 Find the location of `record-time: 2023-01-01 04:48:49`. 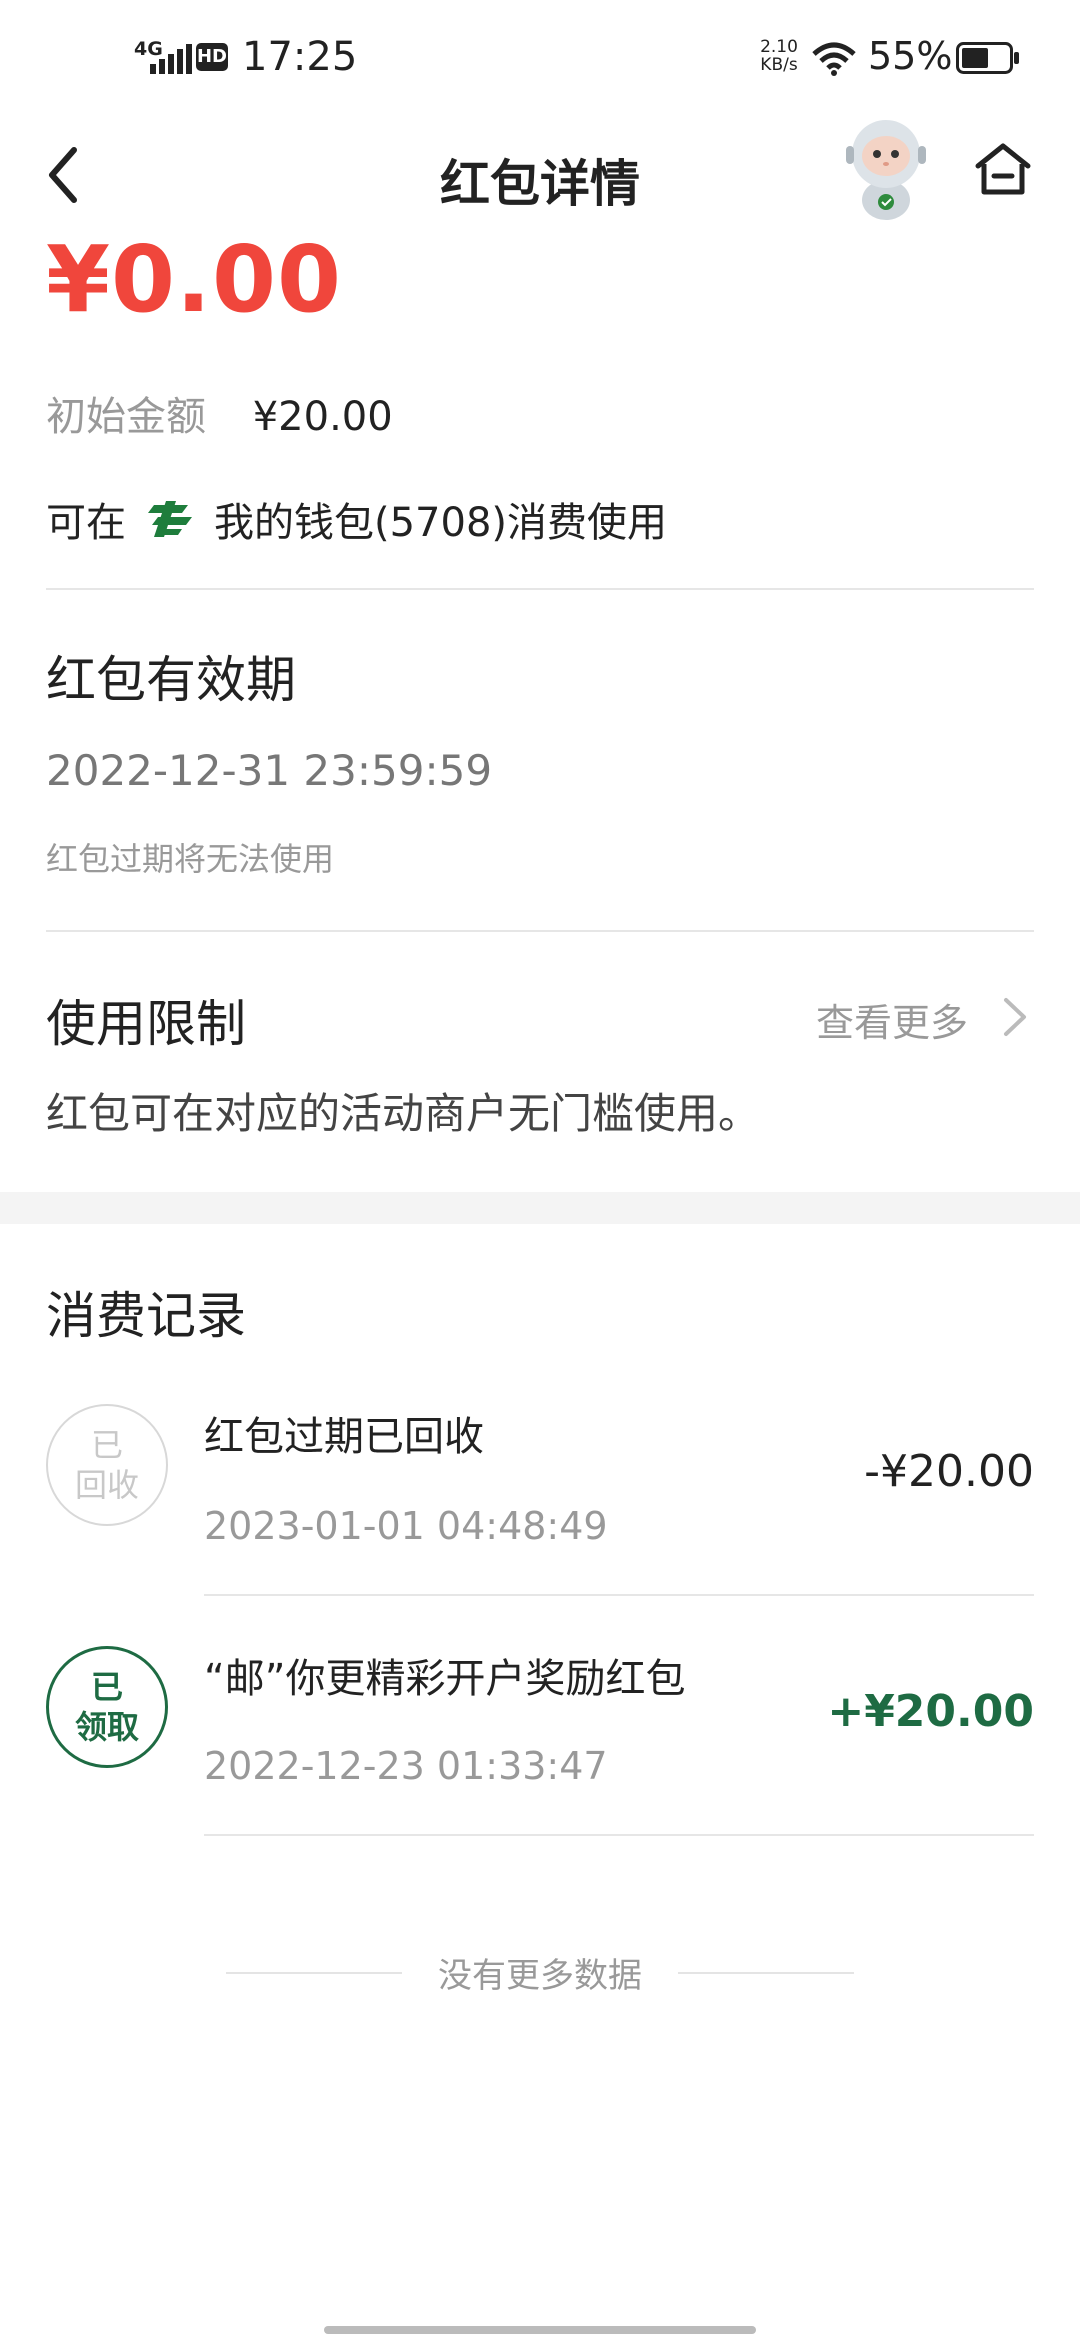

record-time: 2023-01-01 04:48:49 is located at coordinates (406, 1526).